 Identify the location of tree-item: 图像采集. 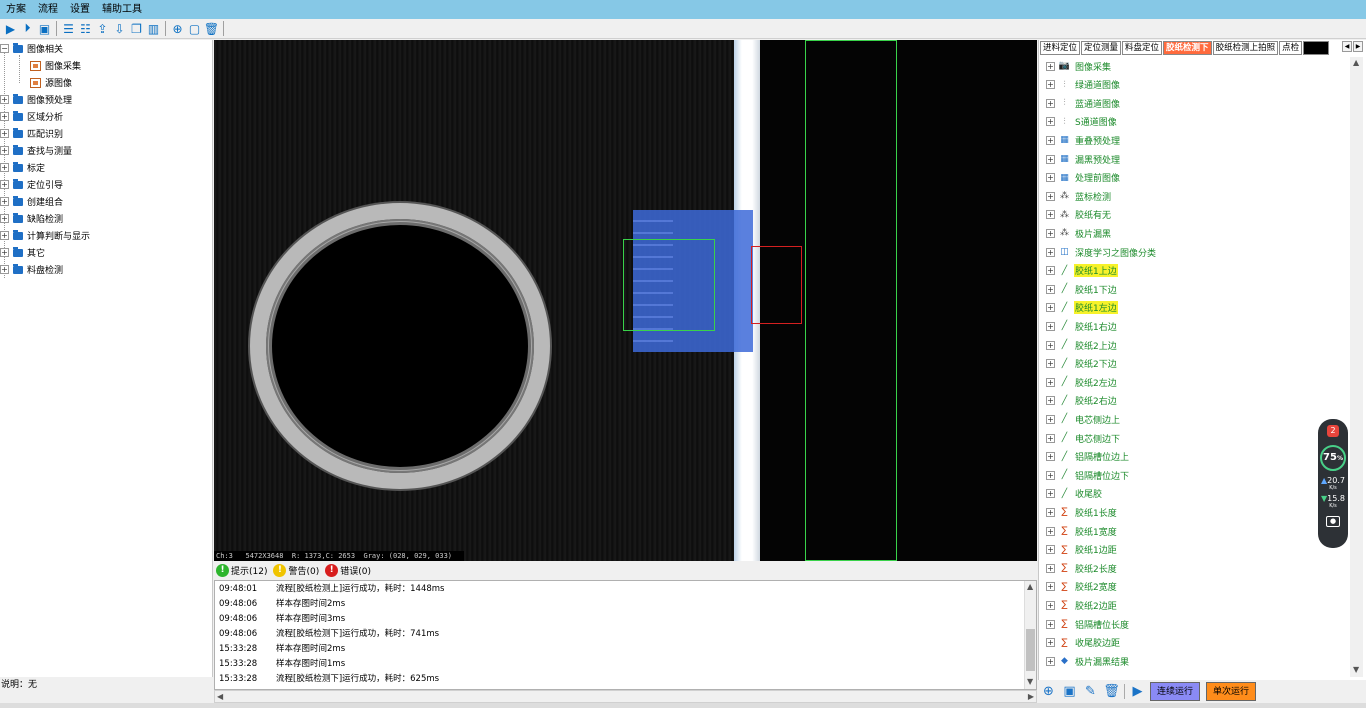
(55, 65).